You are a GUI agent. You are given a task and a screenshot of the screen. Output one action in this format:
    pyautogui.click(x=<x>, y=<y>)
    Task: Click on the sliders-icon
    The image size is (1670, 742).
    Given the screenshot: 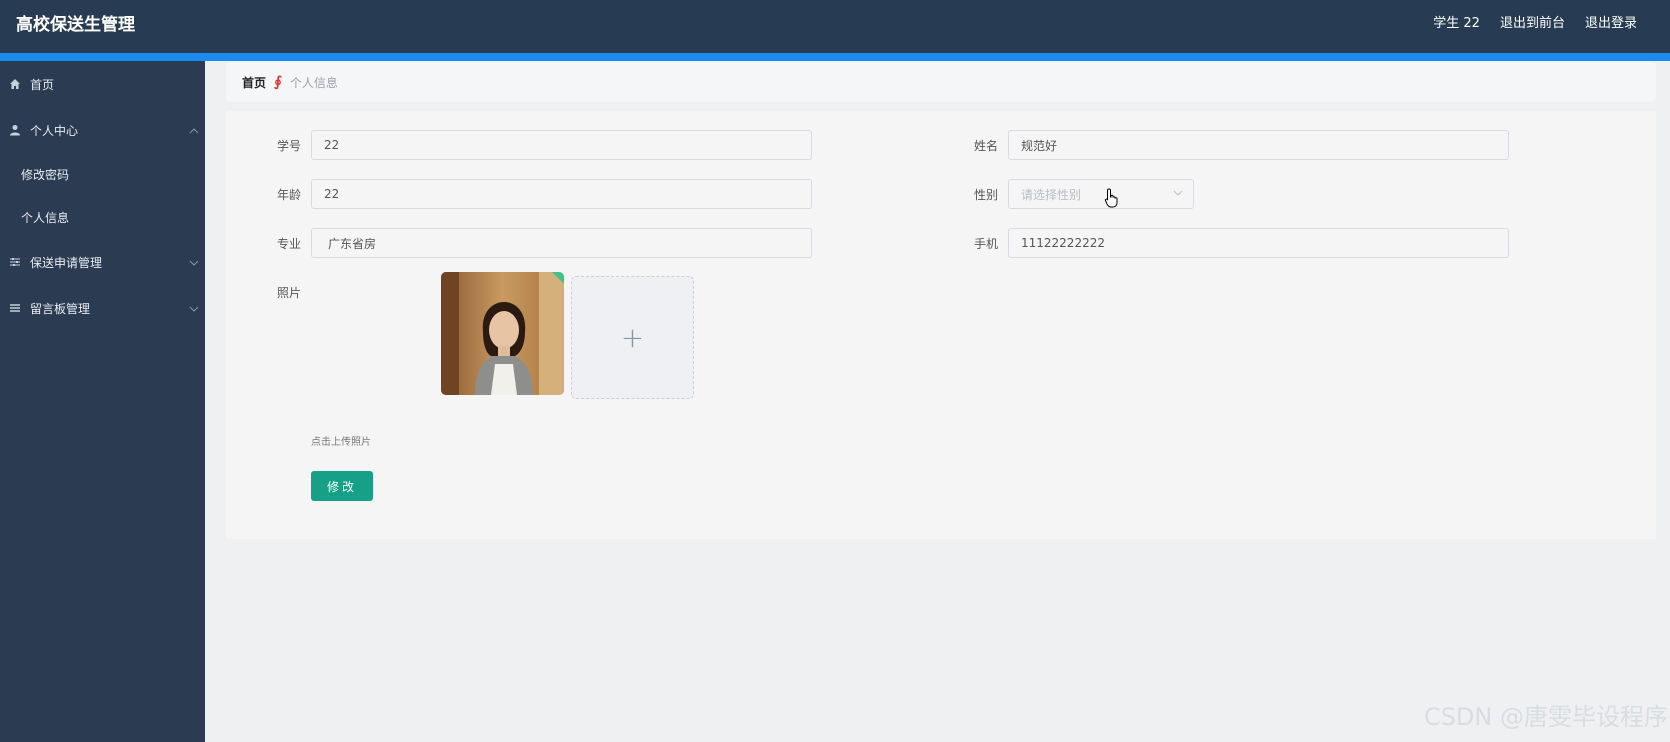 What is the action you would take?
    pyautogui.click(x=15, y=262)
    